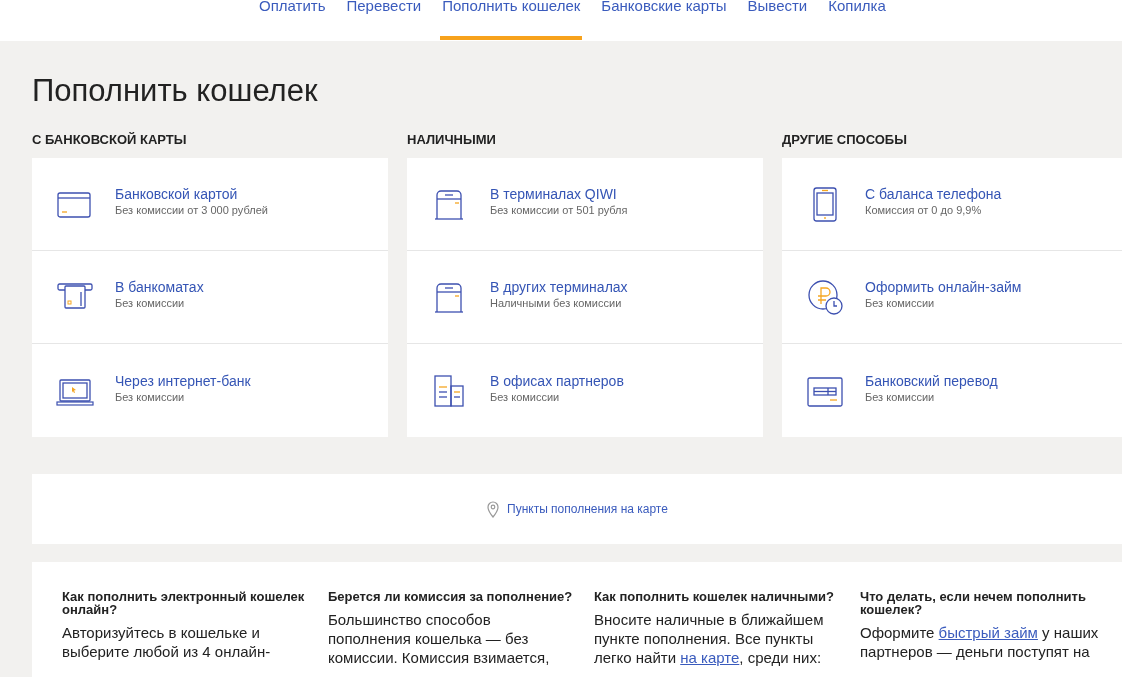  Describe the element at coordinates (559, 287) in the screenshot. I see `option-link: В других терминалах` at that location.